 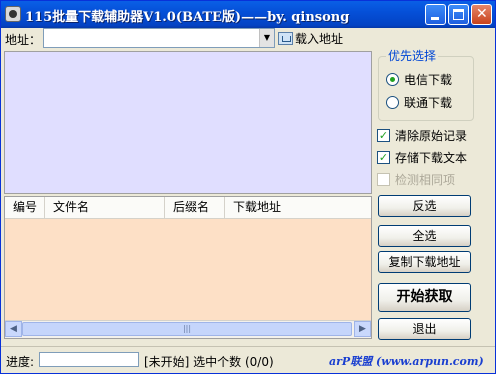 I want to click on radio-unicom-button, so click(x=392, y=102).